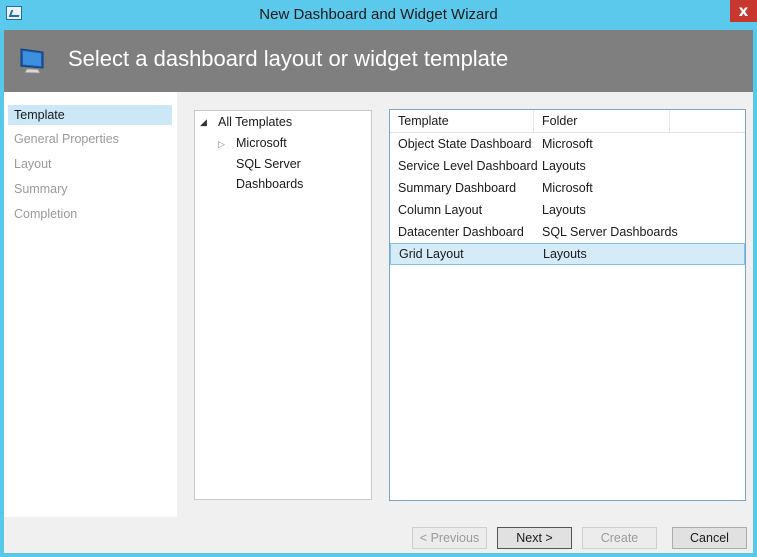 This screenshot has height=557, width=757. What do you see at coordinates (303, 172) in the screenshot?
I see `tree-item-sql-server-dashboards: SQL Server Dashboards` at bounding box center [303, 172].